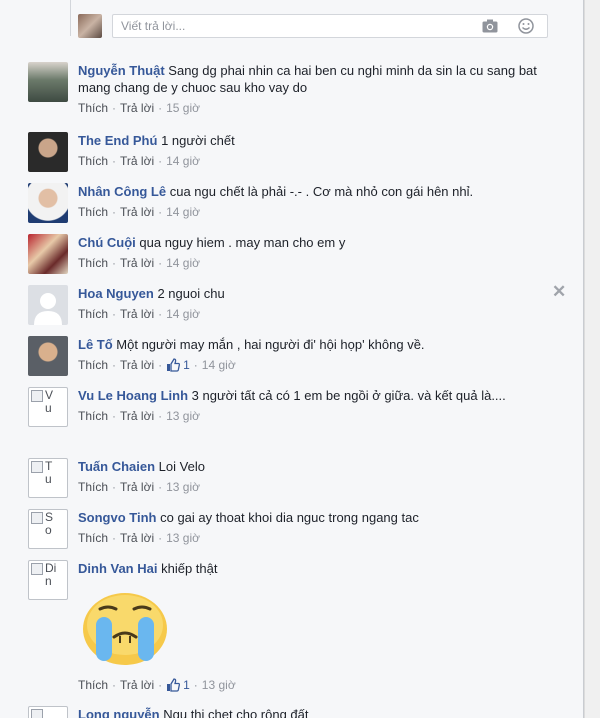  What do you see at coordinates (189, 568) in the screenshot?
I see `comment-text: khiếp thật` at bounding box center [189, 568].